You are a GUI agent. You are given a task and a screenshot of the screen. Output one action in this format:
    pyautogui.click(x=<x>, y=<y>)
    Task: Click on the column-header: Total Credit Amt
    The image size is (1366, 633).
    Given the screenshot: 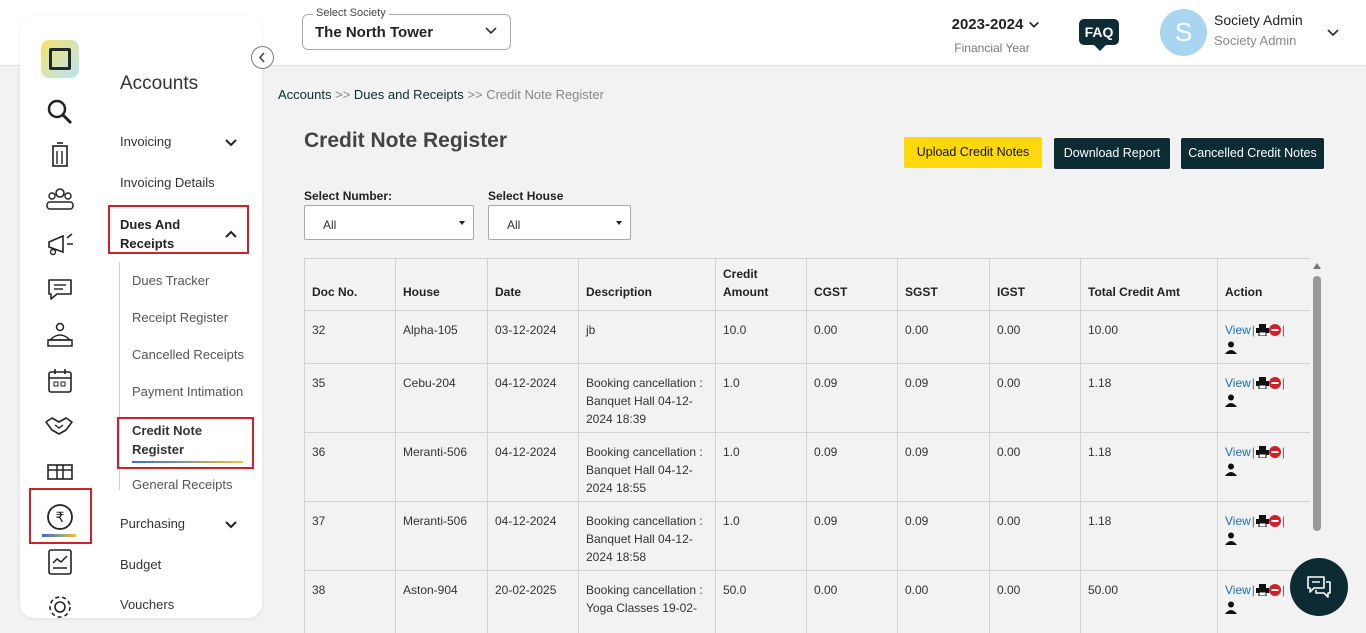 What is the action you would take?
    pyautogui.click(x=1149, y=284)
    